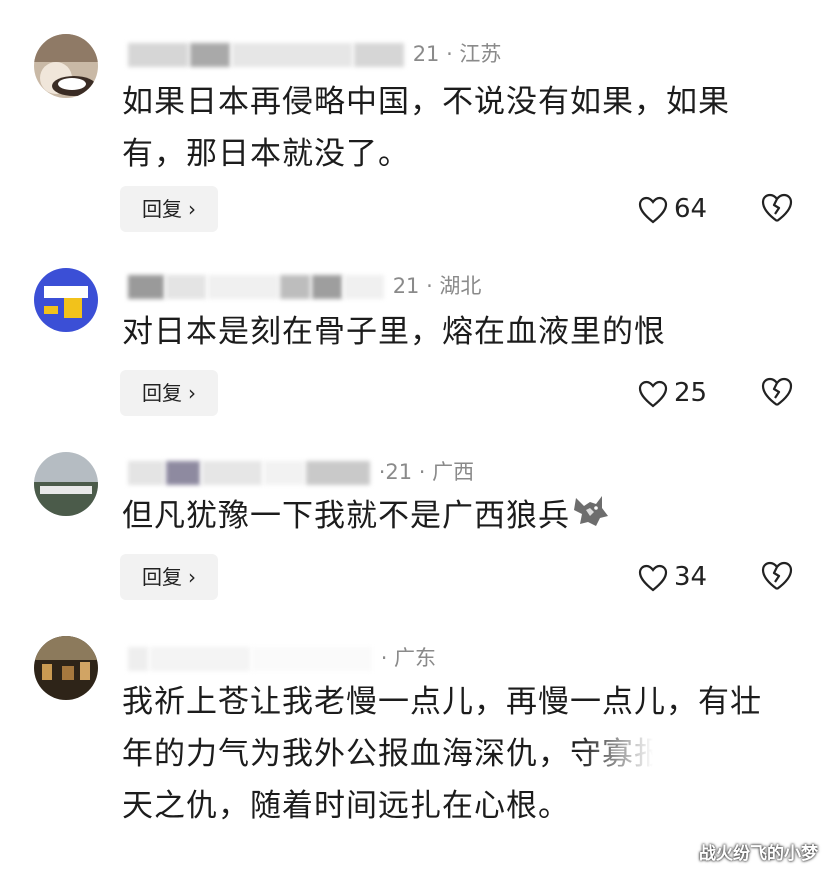 Image resolution: width=828 pixels, height=872 pixels. I want to click on comment-text: 但凡犹豫一下我就不是广西狼兵, so click(442, 517).